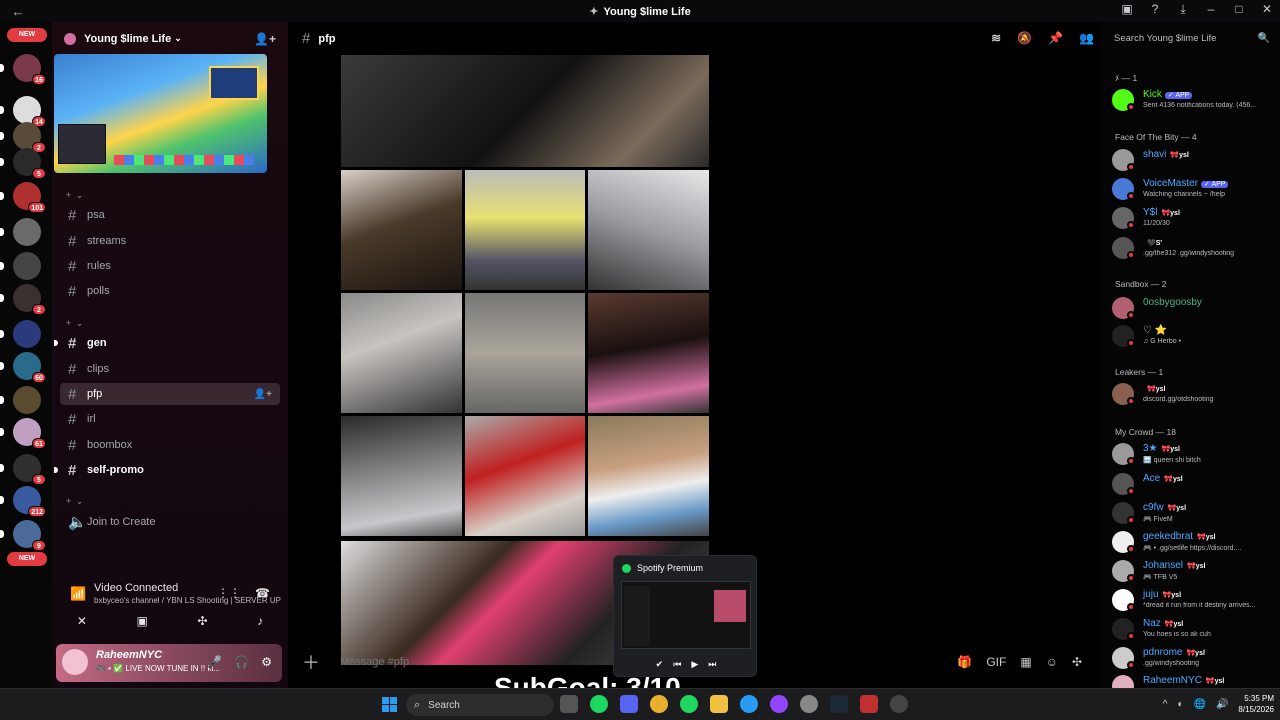 The height and width of the screenshot is (720, 1280). Describe the element at coordinates (23, 197) in the screenshot. I see `server-icon-5: 101` at that location.